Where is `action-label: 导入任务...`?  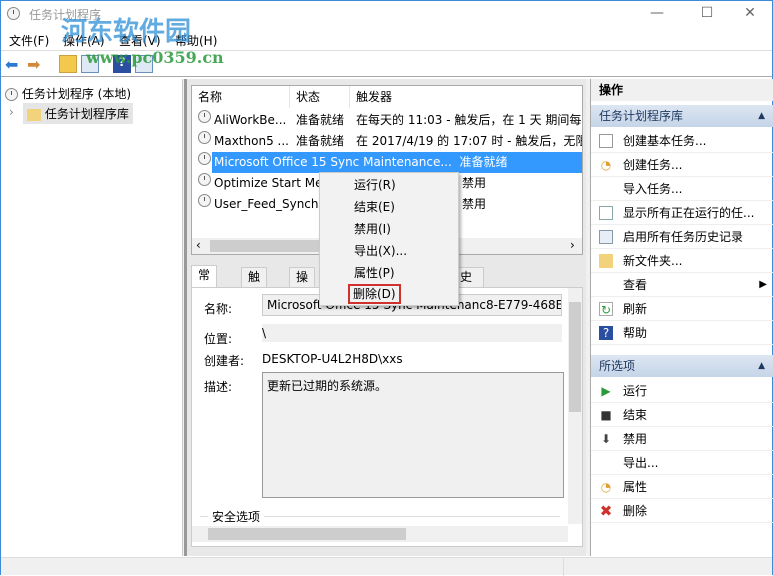
action-label: 导入任务... is located at coordinates (653, 189).